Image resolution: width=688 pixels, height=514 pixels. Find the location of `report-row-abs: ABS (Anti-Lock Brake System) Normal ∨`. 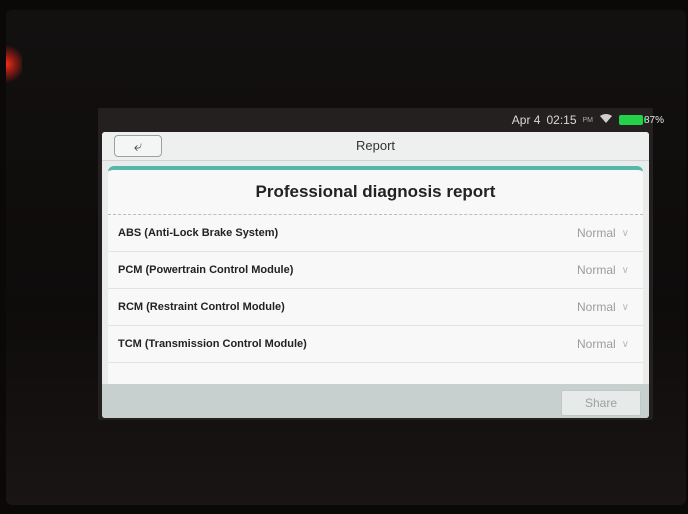

report-row-abs: ABS (Anti-Lock Brake System) Normal ∨ is located at coordinates (375, 233).